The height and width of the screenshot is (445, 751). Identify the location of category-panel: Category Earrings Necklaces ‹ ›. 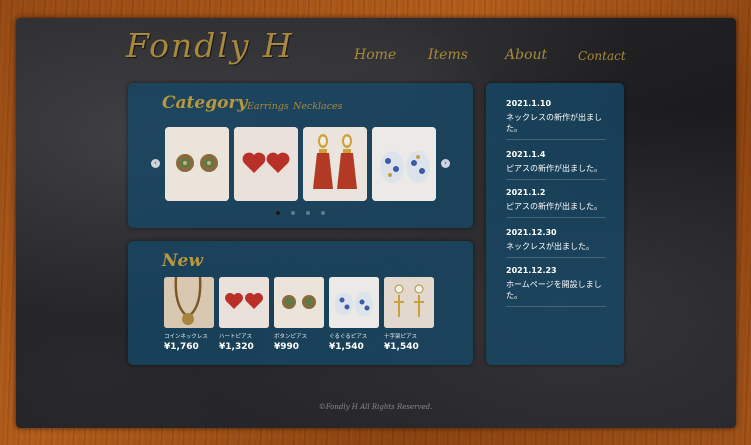
(300, 155).